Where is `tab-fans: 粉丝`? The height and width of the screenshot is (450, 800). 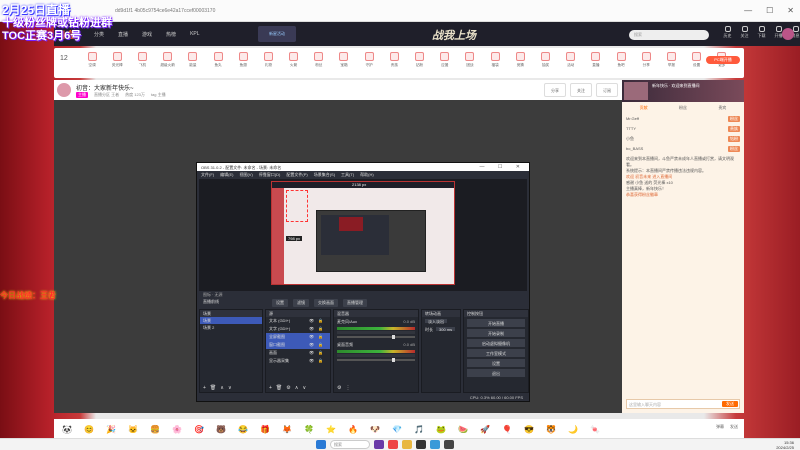 tab-fans: 粉丝 is located at coordinates (683, 108).